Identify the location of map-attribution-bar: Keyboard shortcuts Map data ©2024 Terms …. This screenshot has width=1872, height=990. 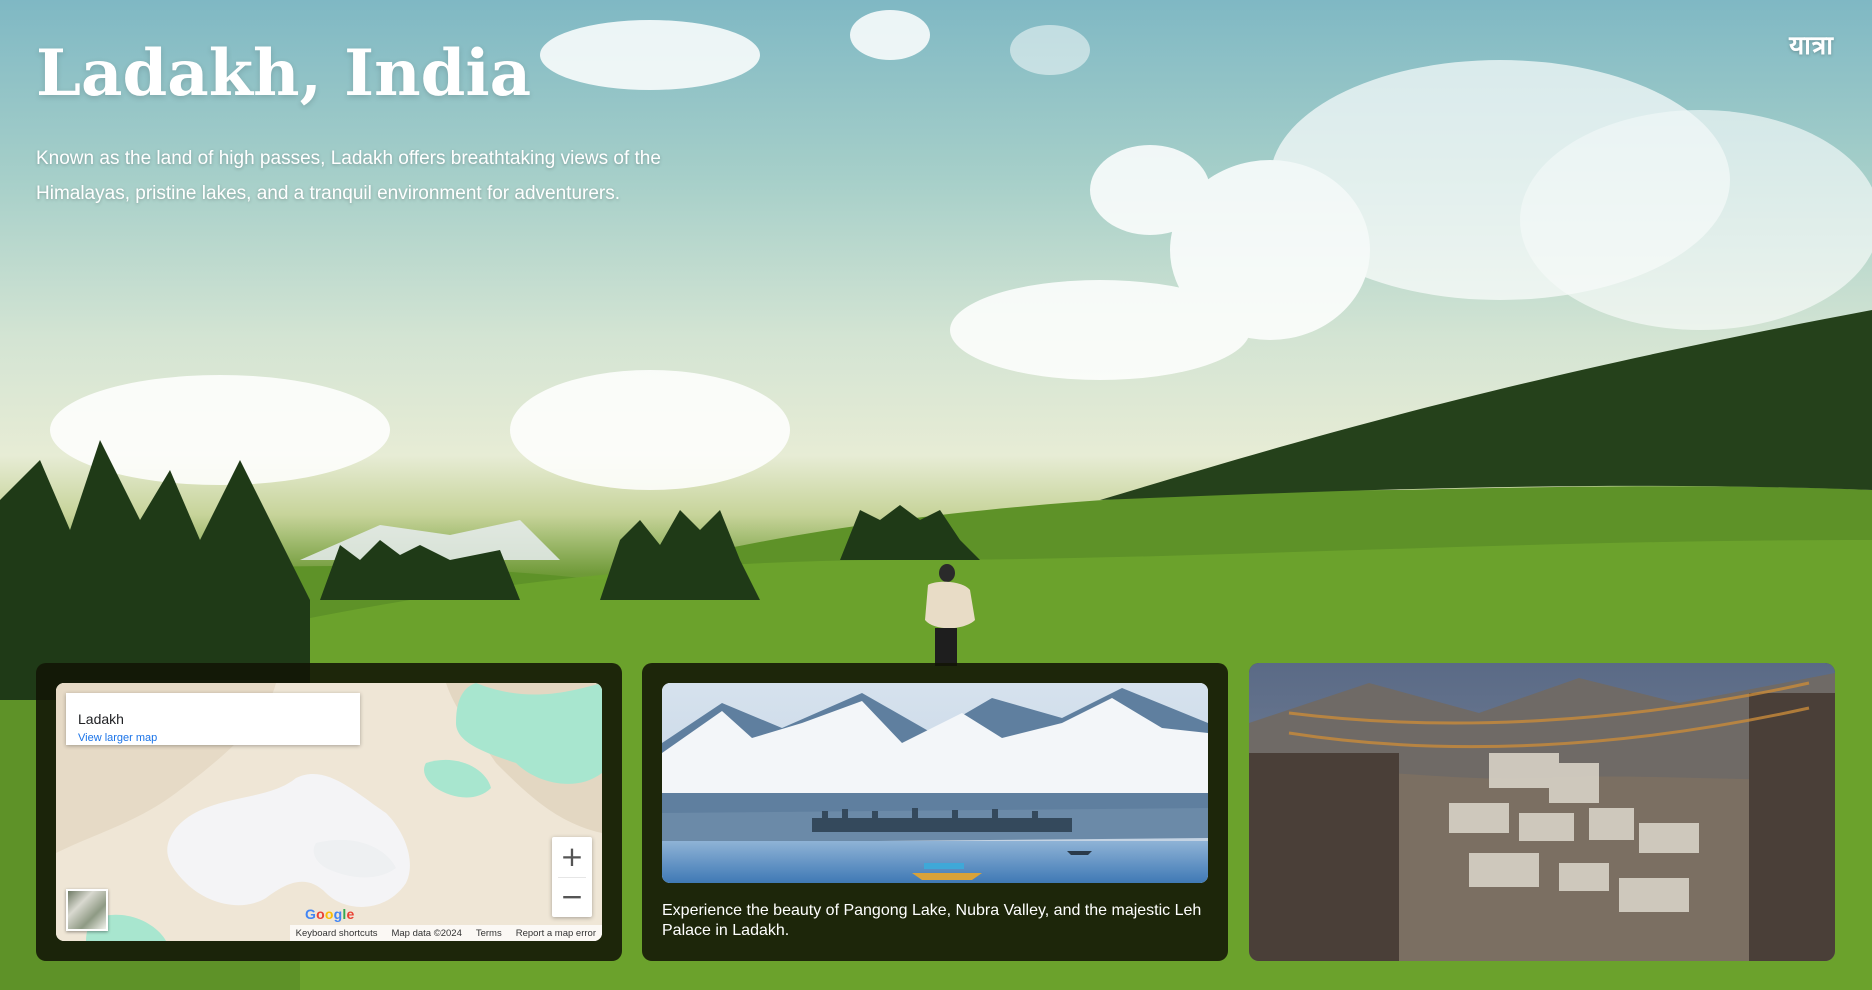
(445, 933).